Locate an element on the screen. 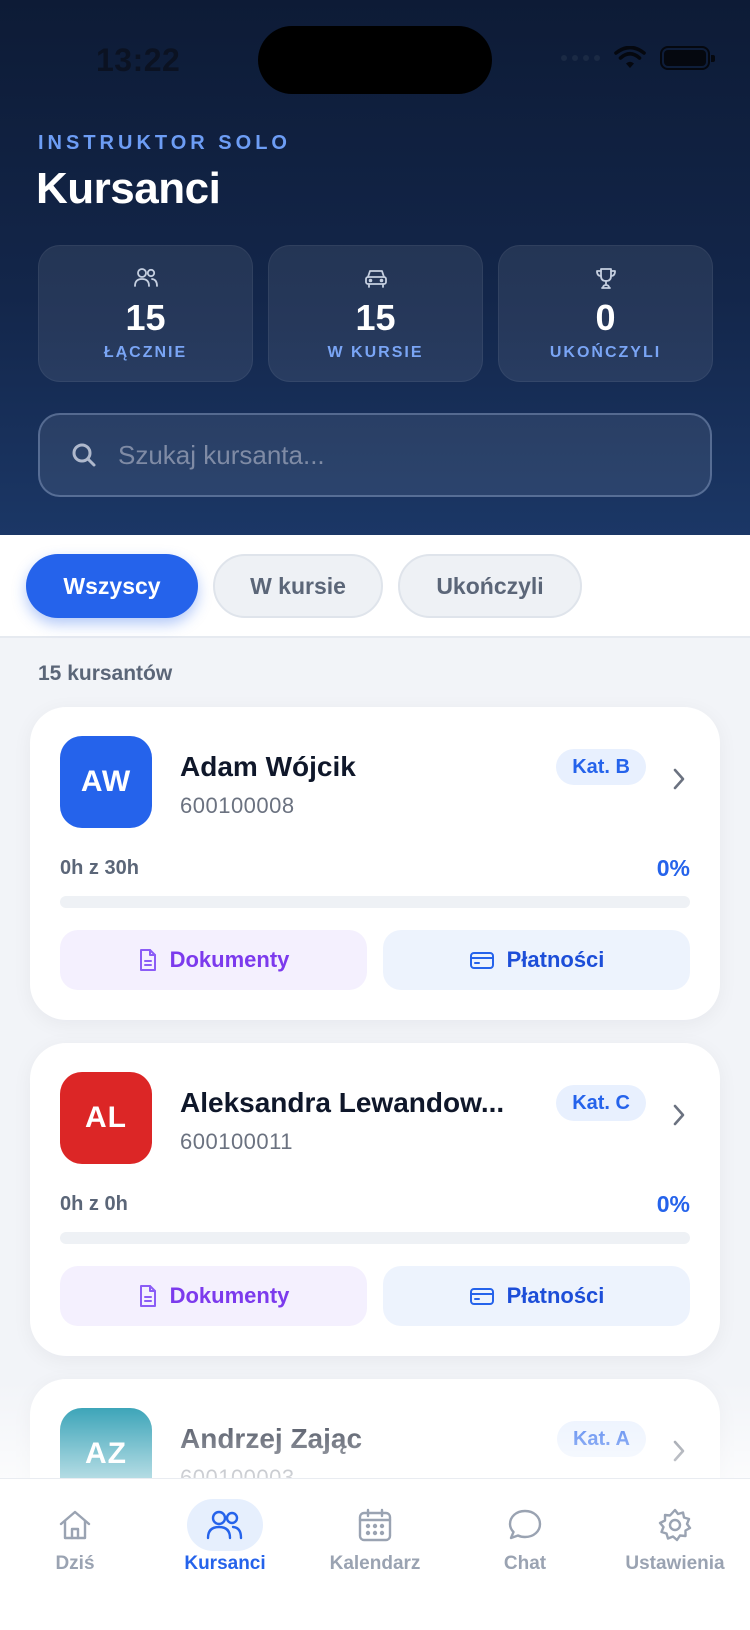 The height and width of the screenshot is (1630, 750). search-bar is located at coordinates (375, 455).